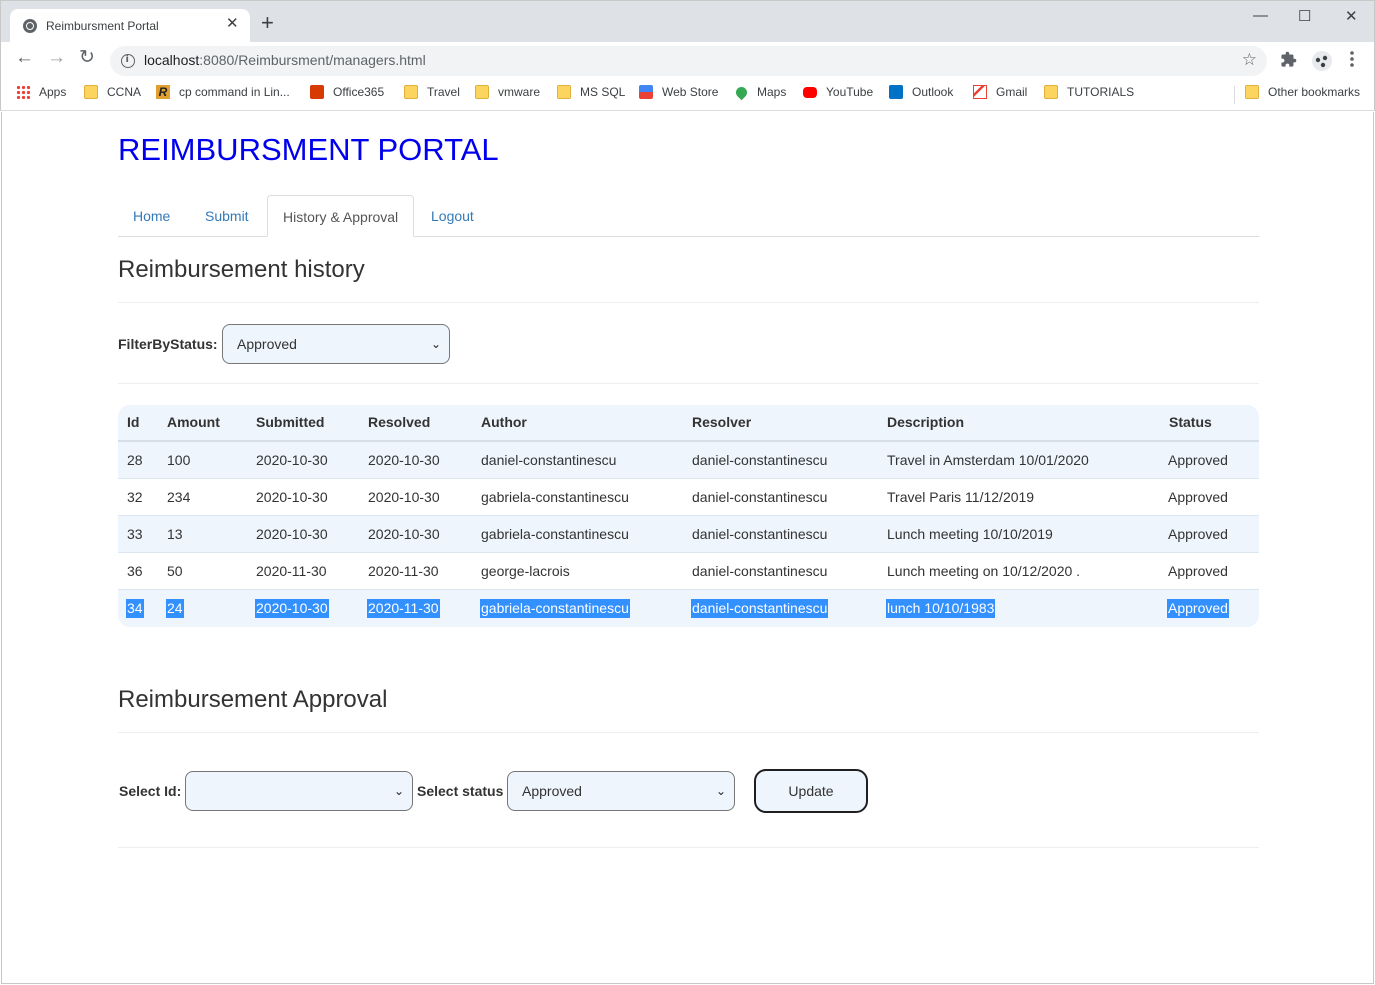 This screenshot has height=985, width=1375. Describe the element at coordinates (163, 92) in the screenshot. I see `r-icon: R` at that location.